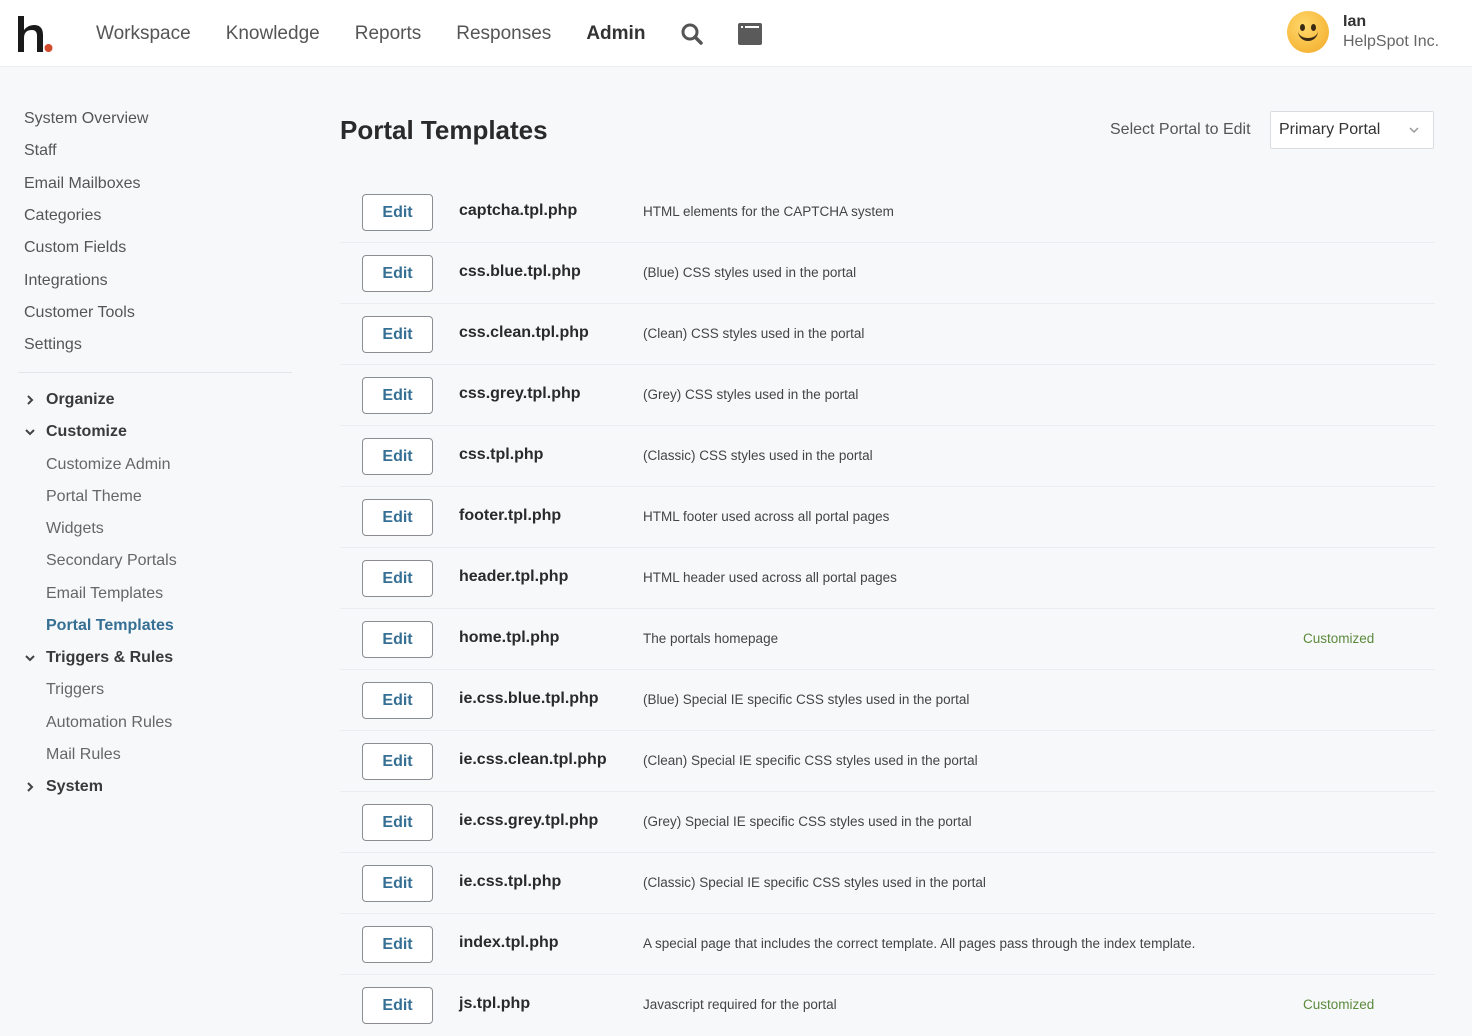  I want to click on template-description: Javascript required for the portal, so click(740, 1004).